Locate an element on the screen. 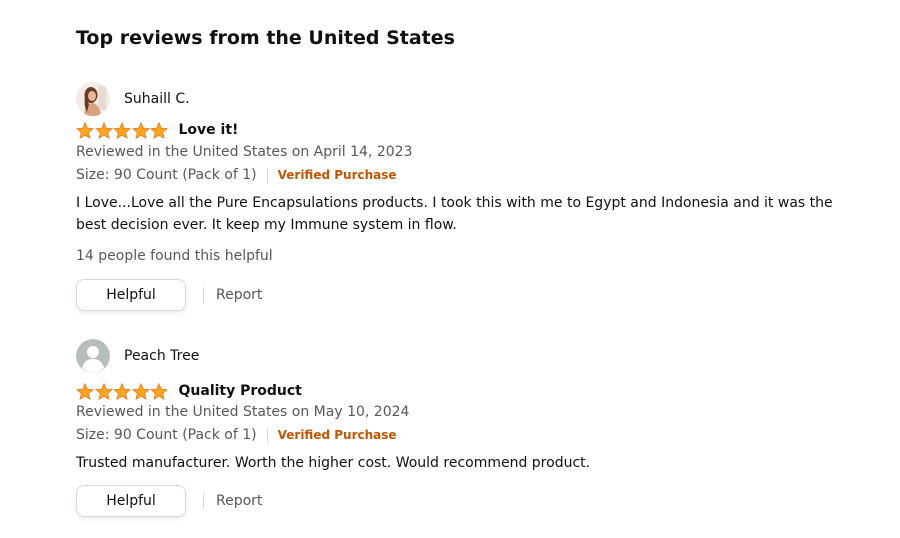 The height and width of the screenshot is (538, 900). reviewer-profile: Suhaill C. is located at coordinates (133, 99).